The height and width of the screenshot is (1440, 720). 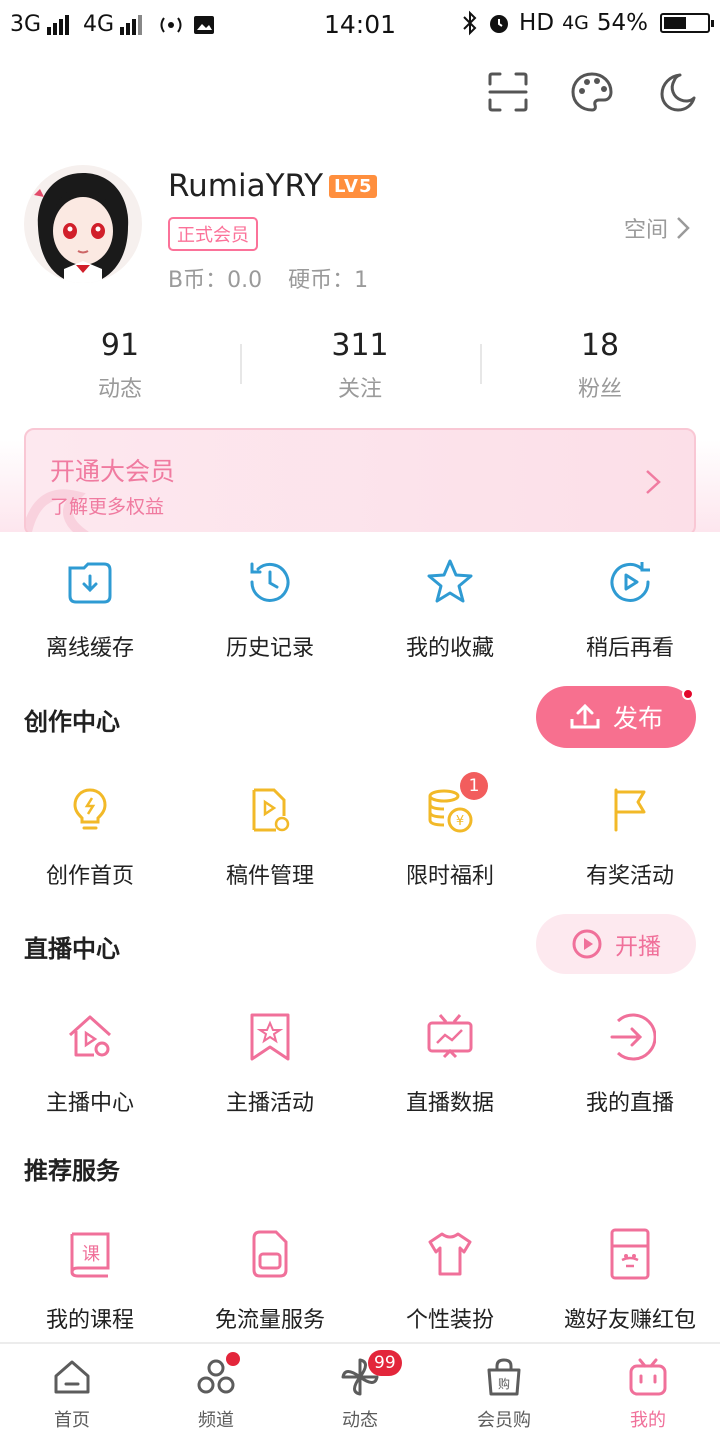 I want to click on welfare-badge: 1, so click(x=474, y=786).